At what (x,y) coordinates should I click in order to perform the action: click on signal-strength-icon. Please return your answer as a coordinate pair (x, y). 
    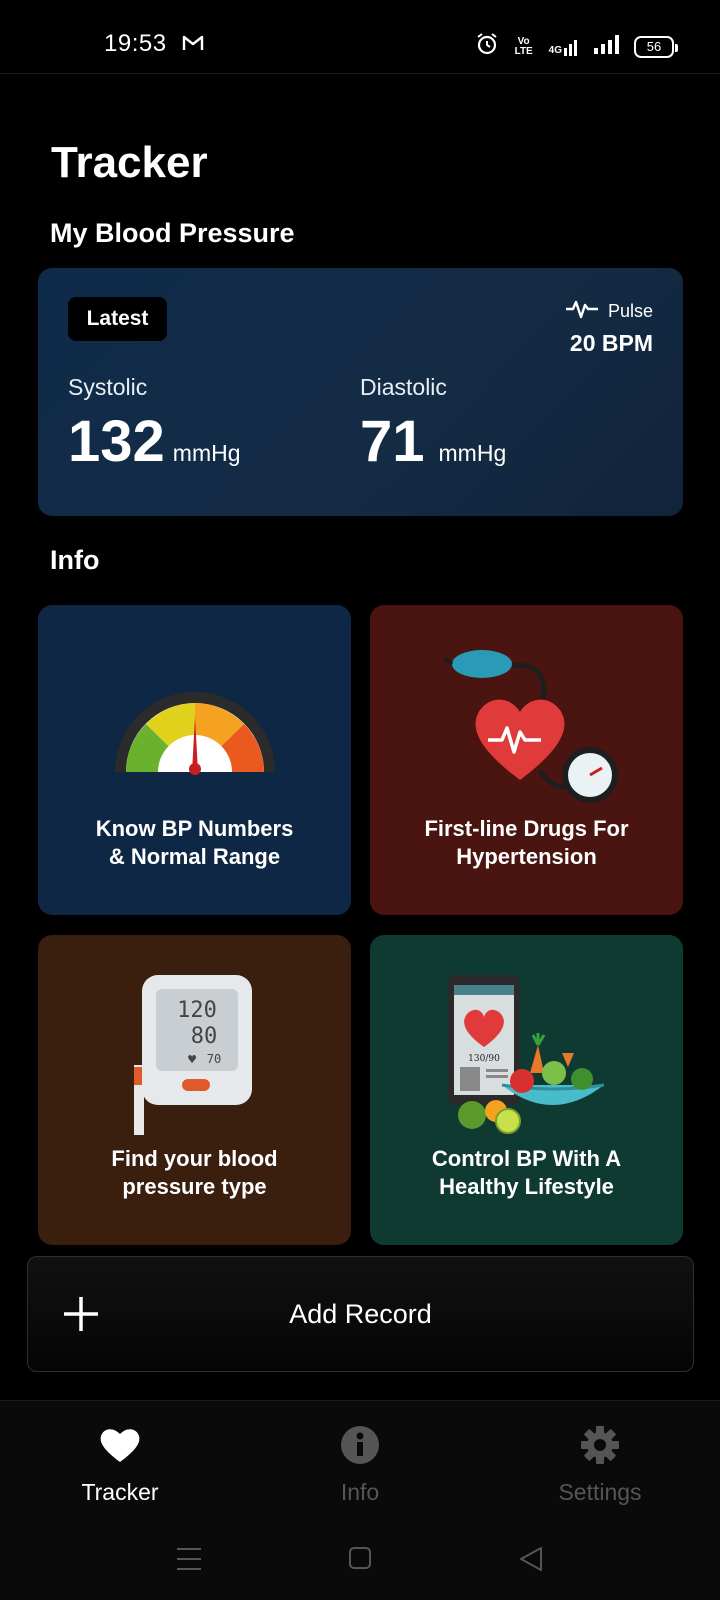
    Looking at the image, I should click on (607, 46).